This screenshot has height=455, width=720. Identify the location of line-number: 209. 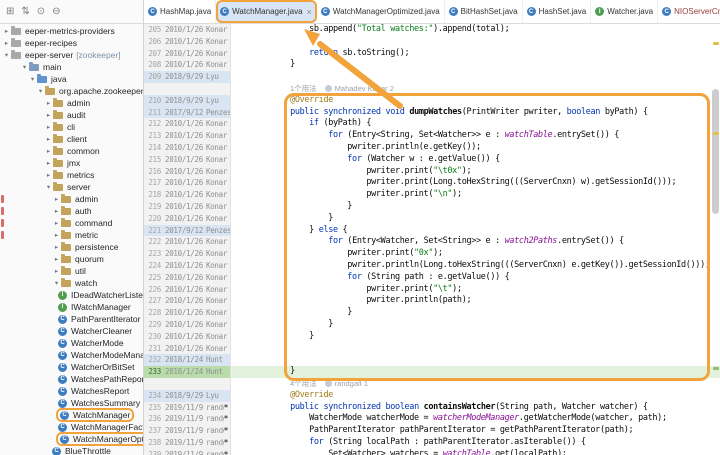
(152, 77).